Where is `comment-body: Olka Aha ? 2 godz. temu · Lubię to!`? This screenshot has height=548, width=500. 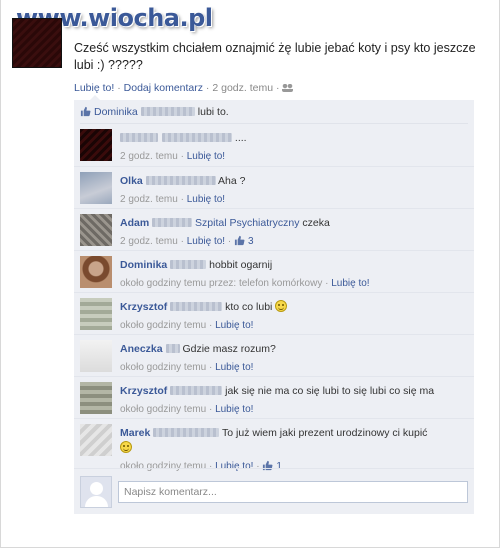 comment-body: Olka Aha ? 2 godz. temu · Lubię to! is located at coordinates (294, 190).